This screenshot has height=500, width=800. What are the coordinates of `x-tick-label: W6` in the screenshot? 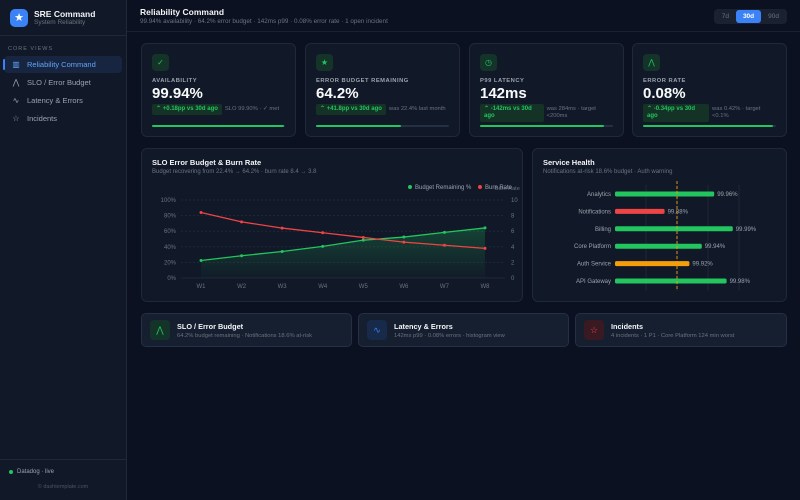 It's located at (404, 287).